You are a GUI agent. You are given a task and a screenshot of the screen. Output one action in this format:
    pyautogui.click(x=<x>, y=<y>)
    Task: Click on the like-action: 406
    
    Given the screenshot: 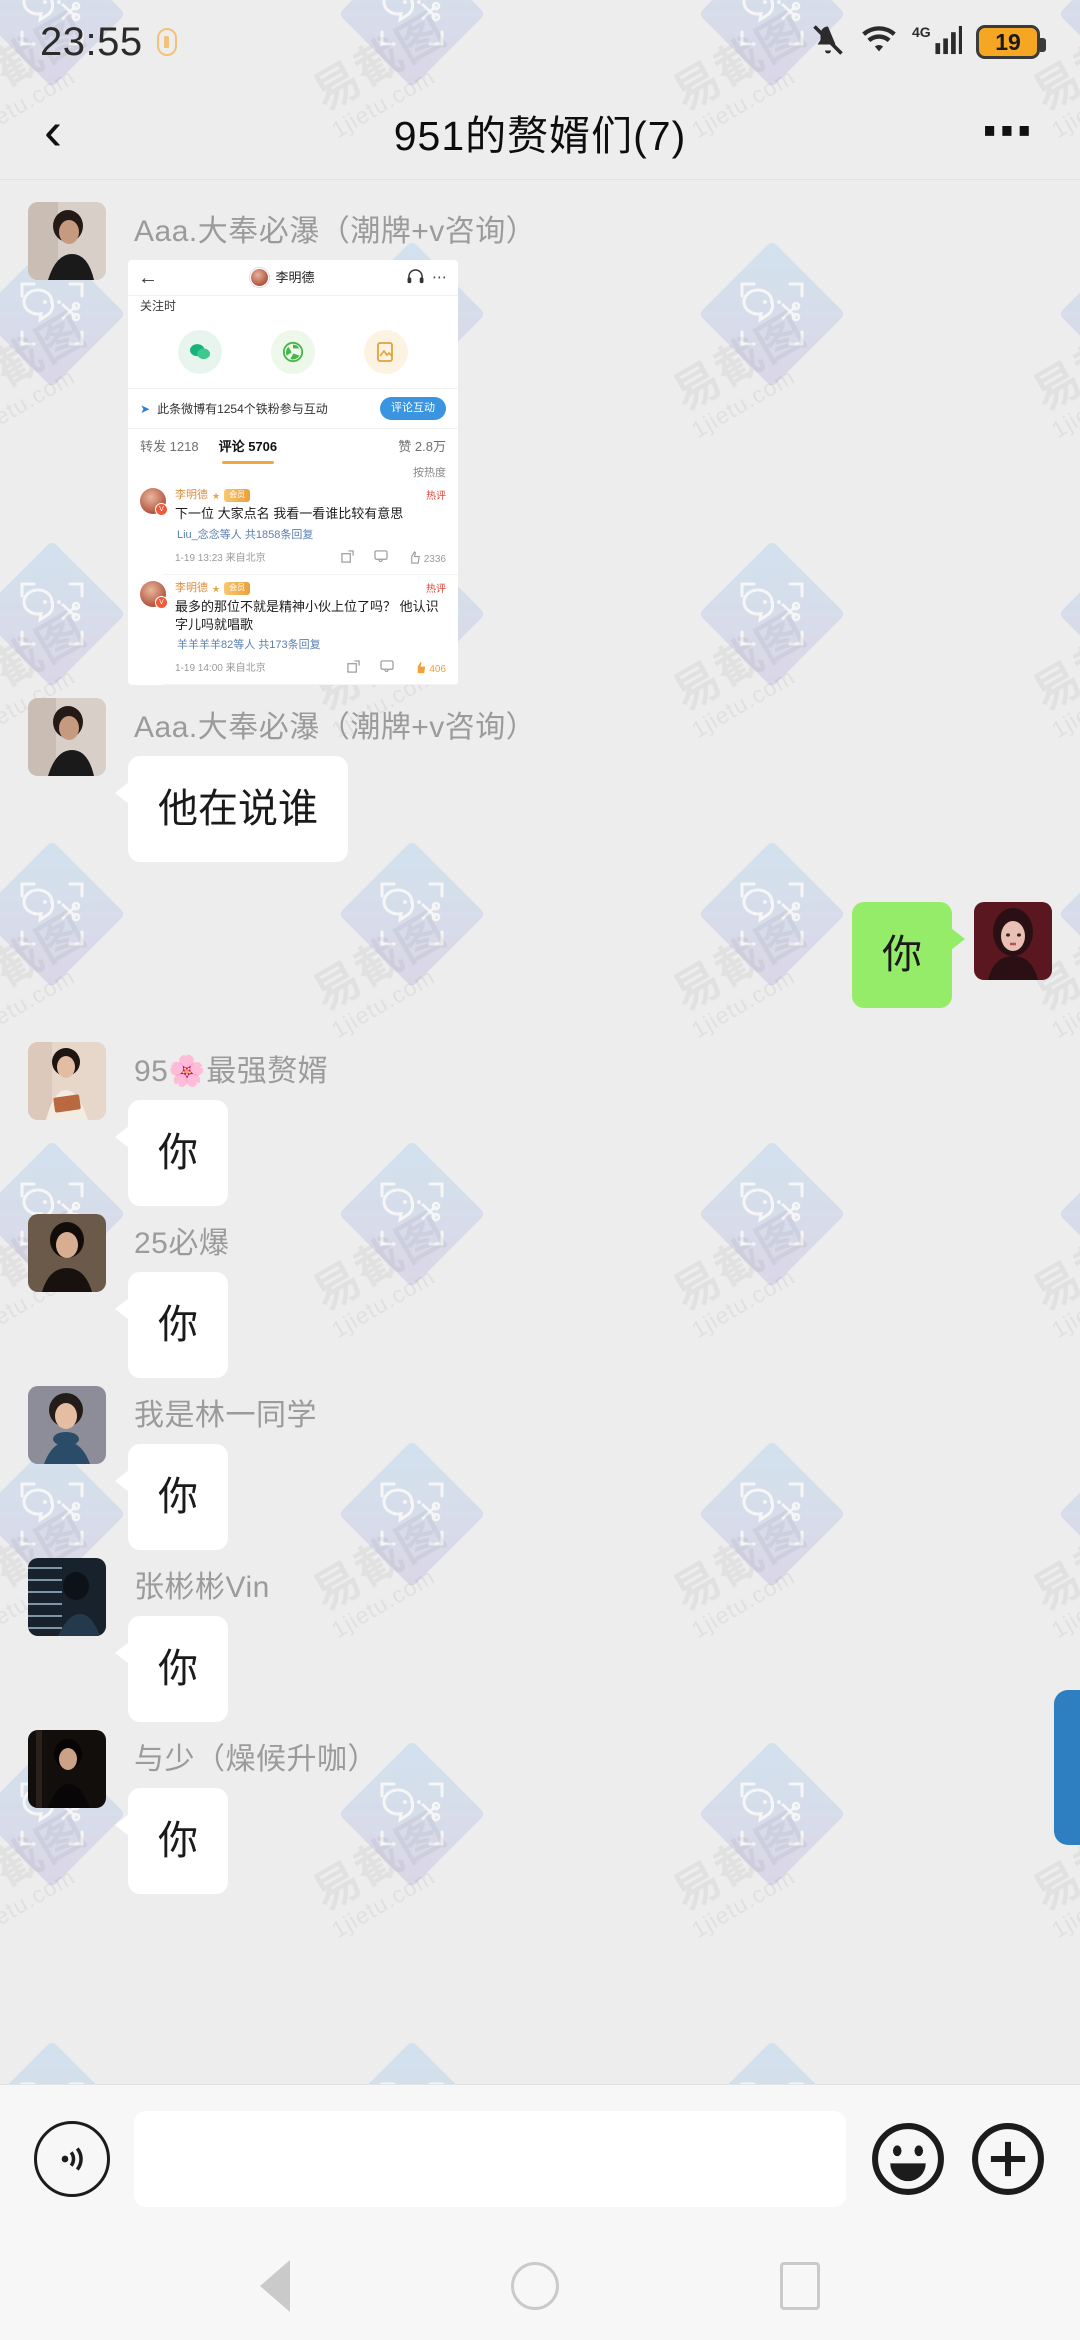 What is the action you would take?
    pyautogui.click(x=430, y=669)
    